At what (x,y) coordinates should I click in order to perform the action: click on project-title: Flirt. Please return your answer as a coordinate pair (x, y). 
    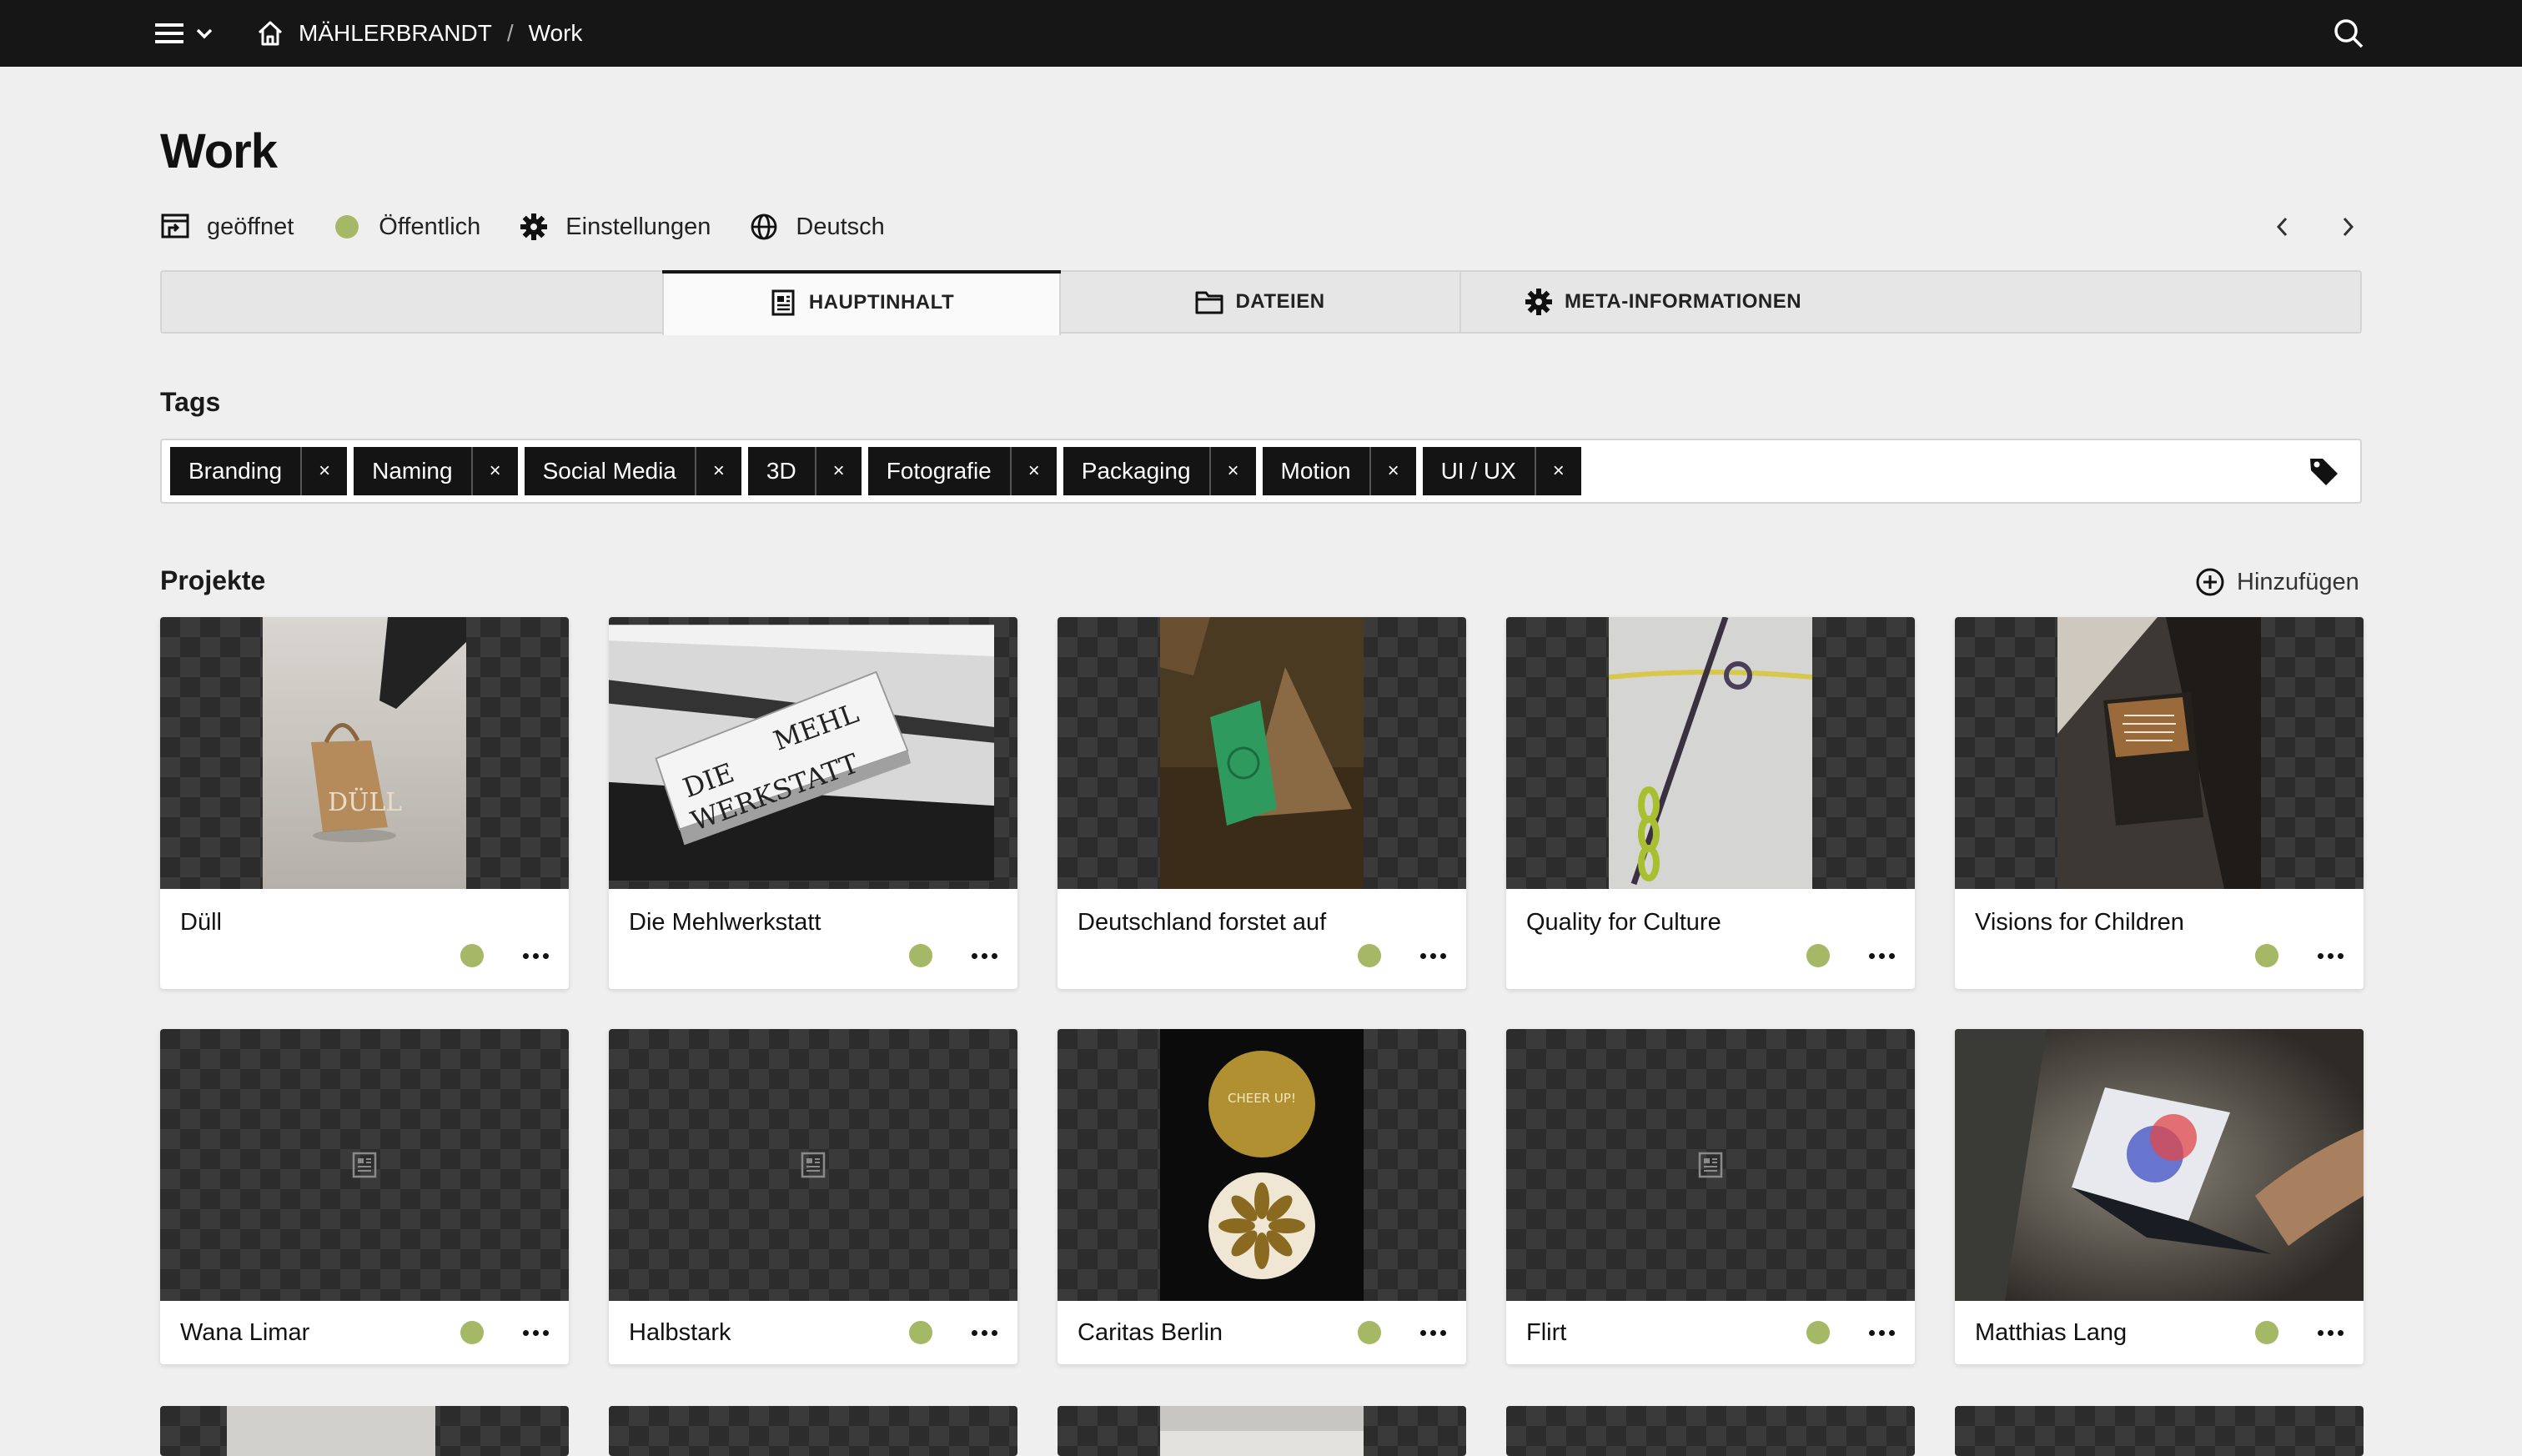
    Looking at the image, I should click on (1546, 1332).